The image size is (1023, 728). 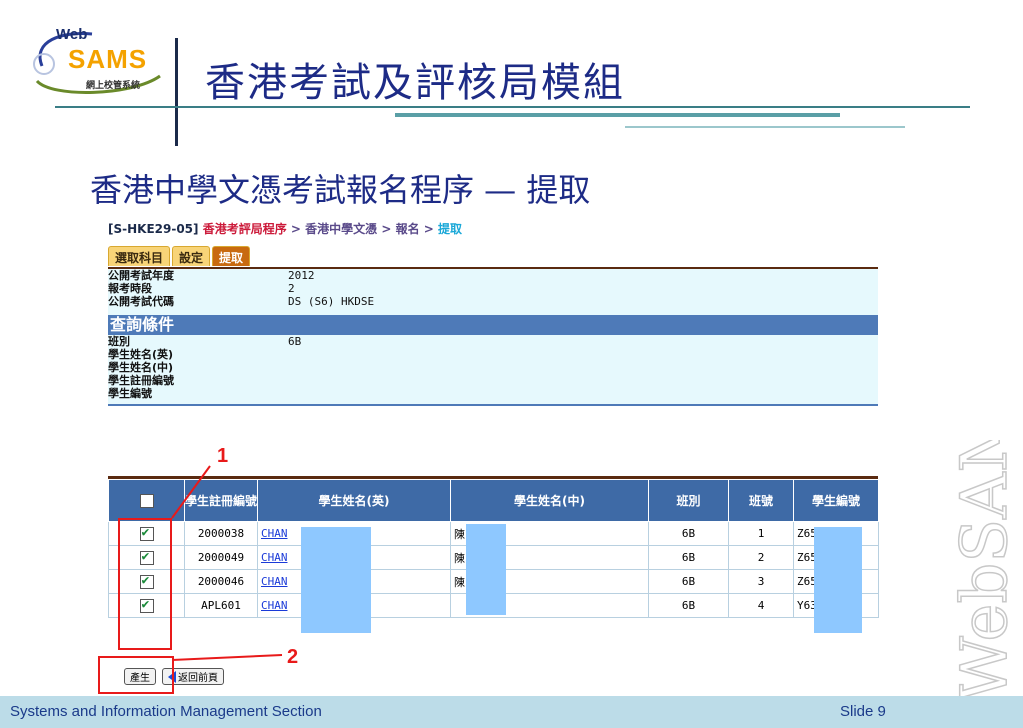 I want to click on annotation-marker-2: 2, so click(x=293, y=657).